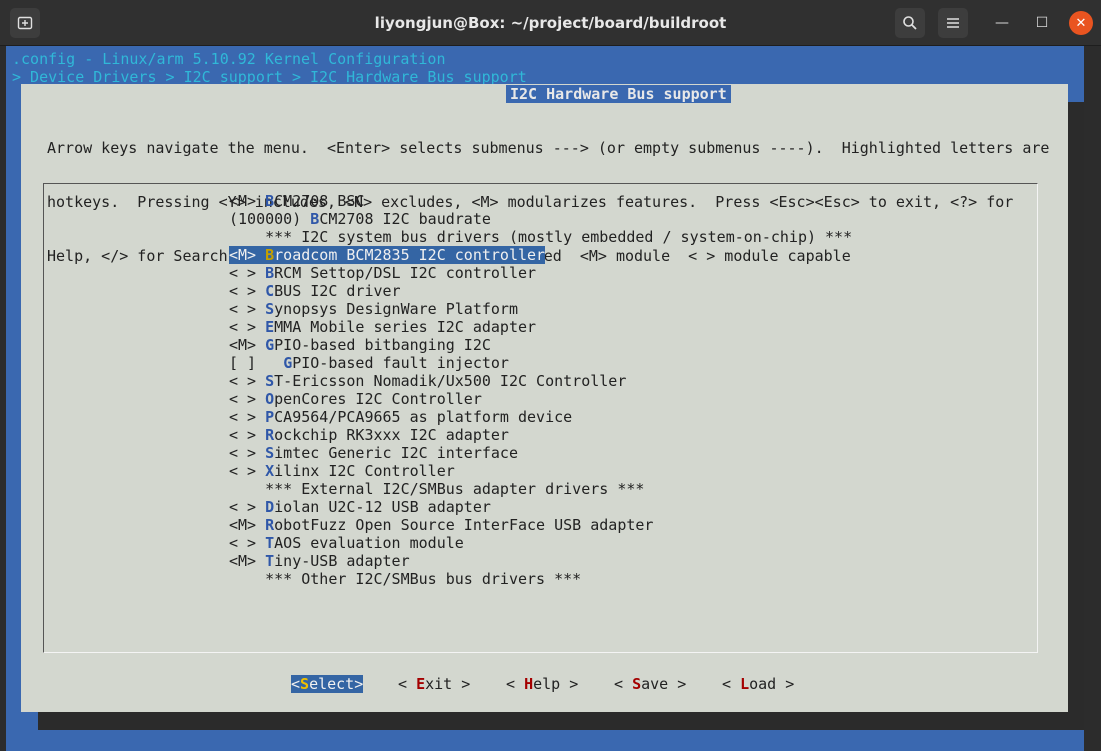 The image size is (1101, 751). What do you see at coordinates (650, 684) in the screenshot?
I see `save-button: < Save >` at bounding box center [650, 684].